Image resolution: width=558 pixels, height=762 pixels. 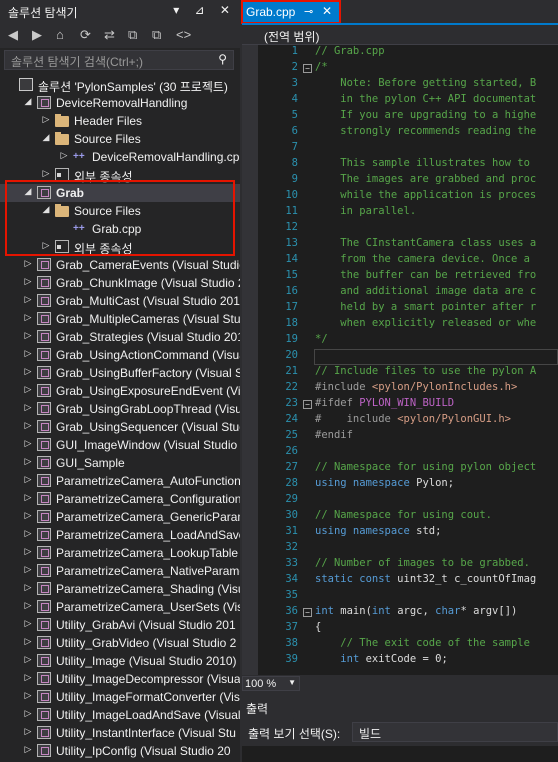 What do you see at coordinates (120, 427) in the screenshot?
I see `tree-item: ▷ Grab_UsingSequencer (Visual Stud` at bounding box center [120, 427].